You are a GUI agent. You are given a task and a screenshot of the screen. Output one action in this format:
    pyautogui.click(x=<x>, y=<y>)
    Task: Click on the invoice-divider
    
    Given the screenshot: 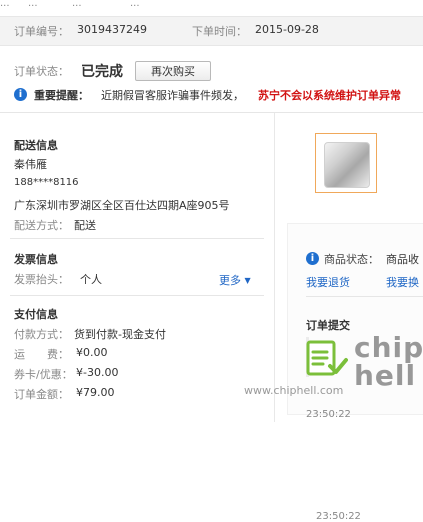 What is the action you would take?
    pyautogui.click(x=137, y=295)
    